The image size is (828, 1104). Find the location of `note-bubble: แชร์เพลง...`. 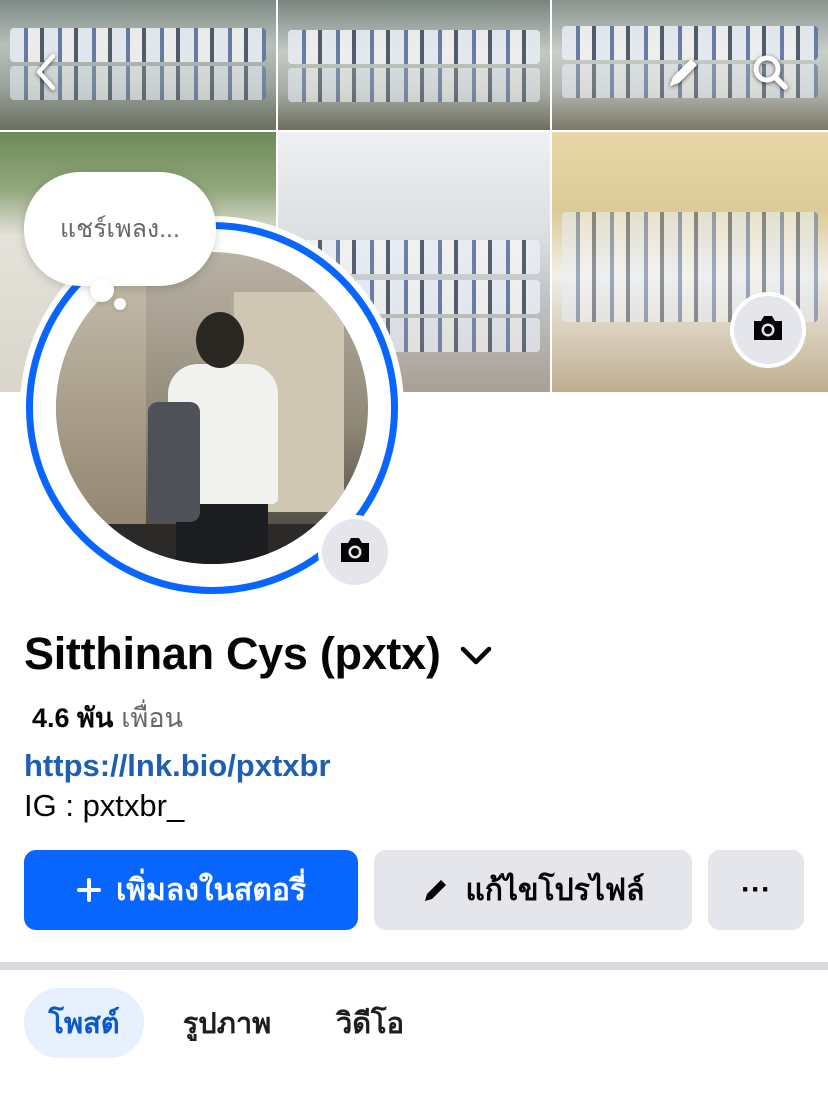

note-bubble: แชร์เพลง... is located at coordinates (120, 229).